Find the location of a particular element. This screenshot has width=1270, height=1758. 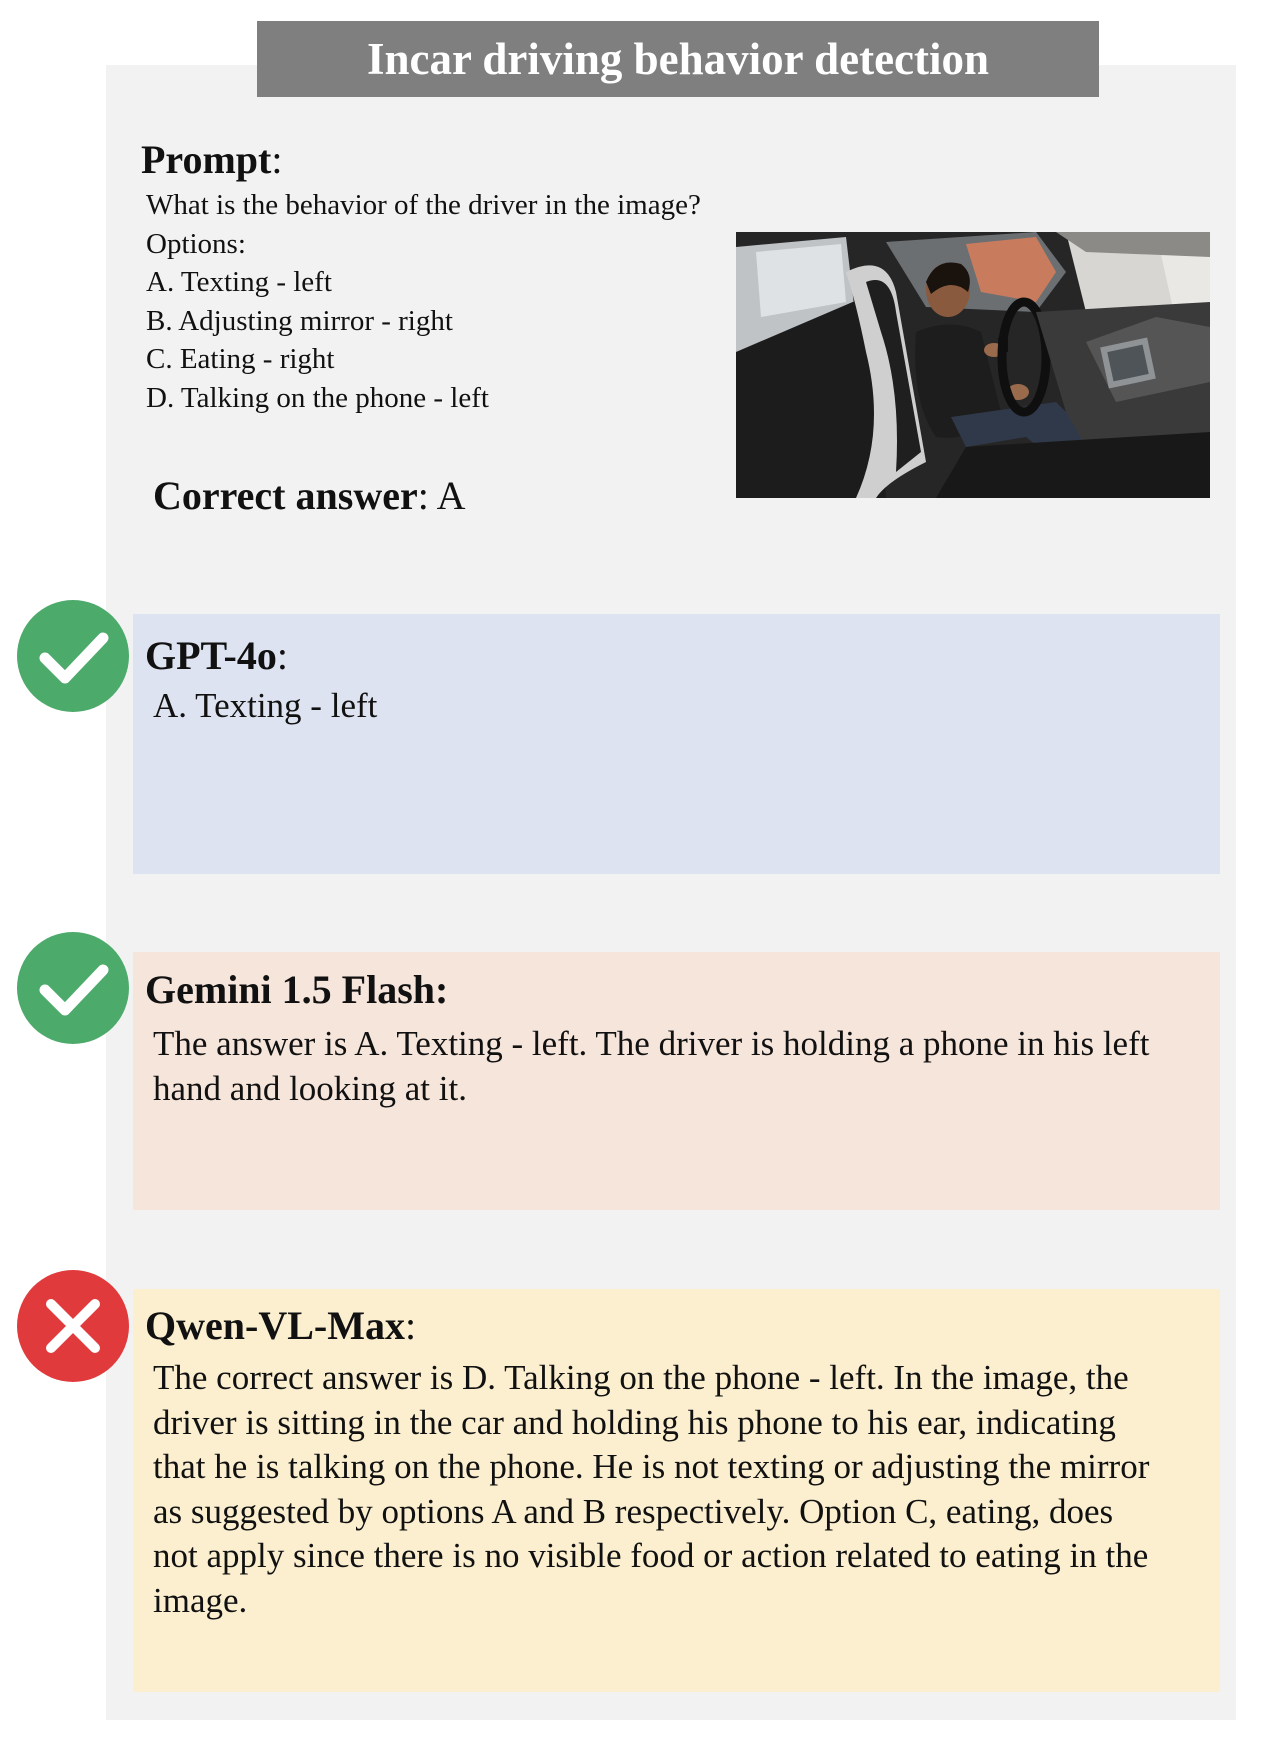

gpt-answer: A. Texting - left is located at coordinates (265, 705).